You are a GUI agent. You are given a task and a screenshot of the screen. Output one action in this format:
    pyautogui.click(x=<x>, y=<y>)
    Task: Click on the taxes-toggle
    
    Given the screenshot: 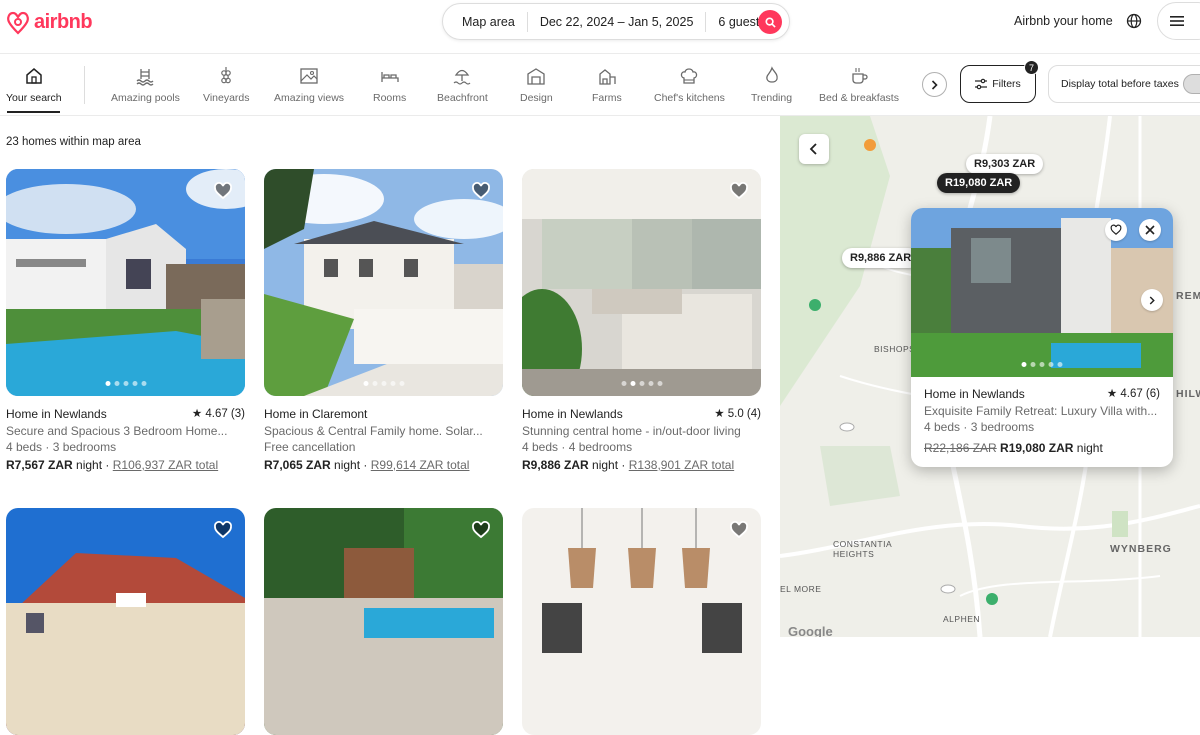 What is the action you would take?
    pyautogui.click(x=1191, y=84)
    